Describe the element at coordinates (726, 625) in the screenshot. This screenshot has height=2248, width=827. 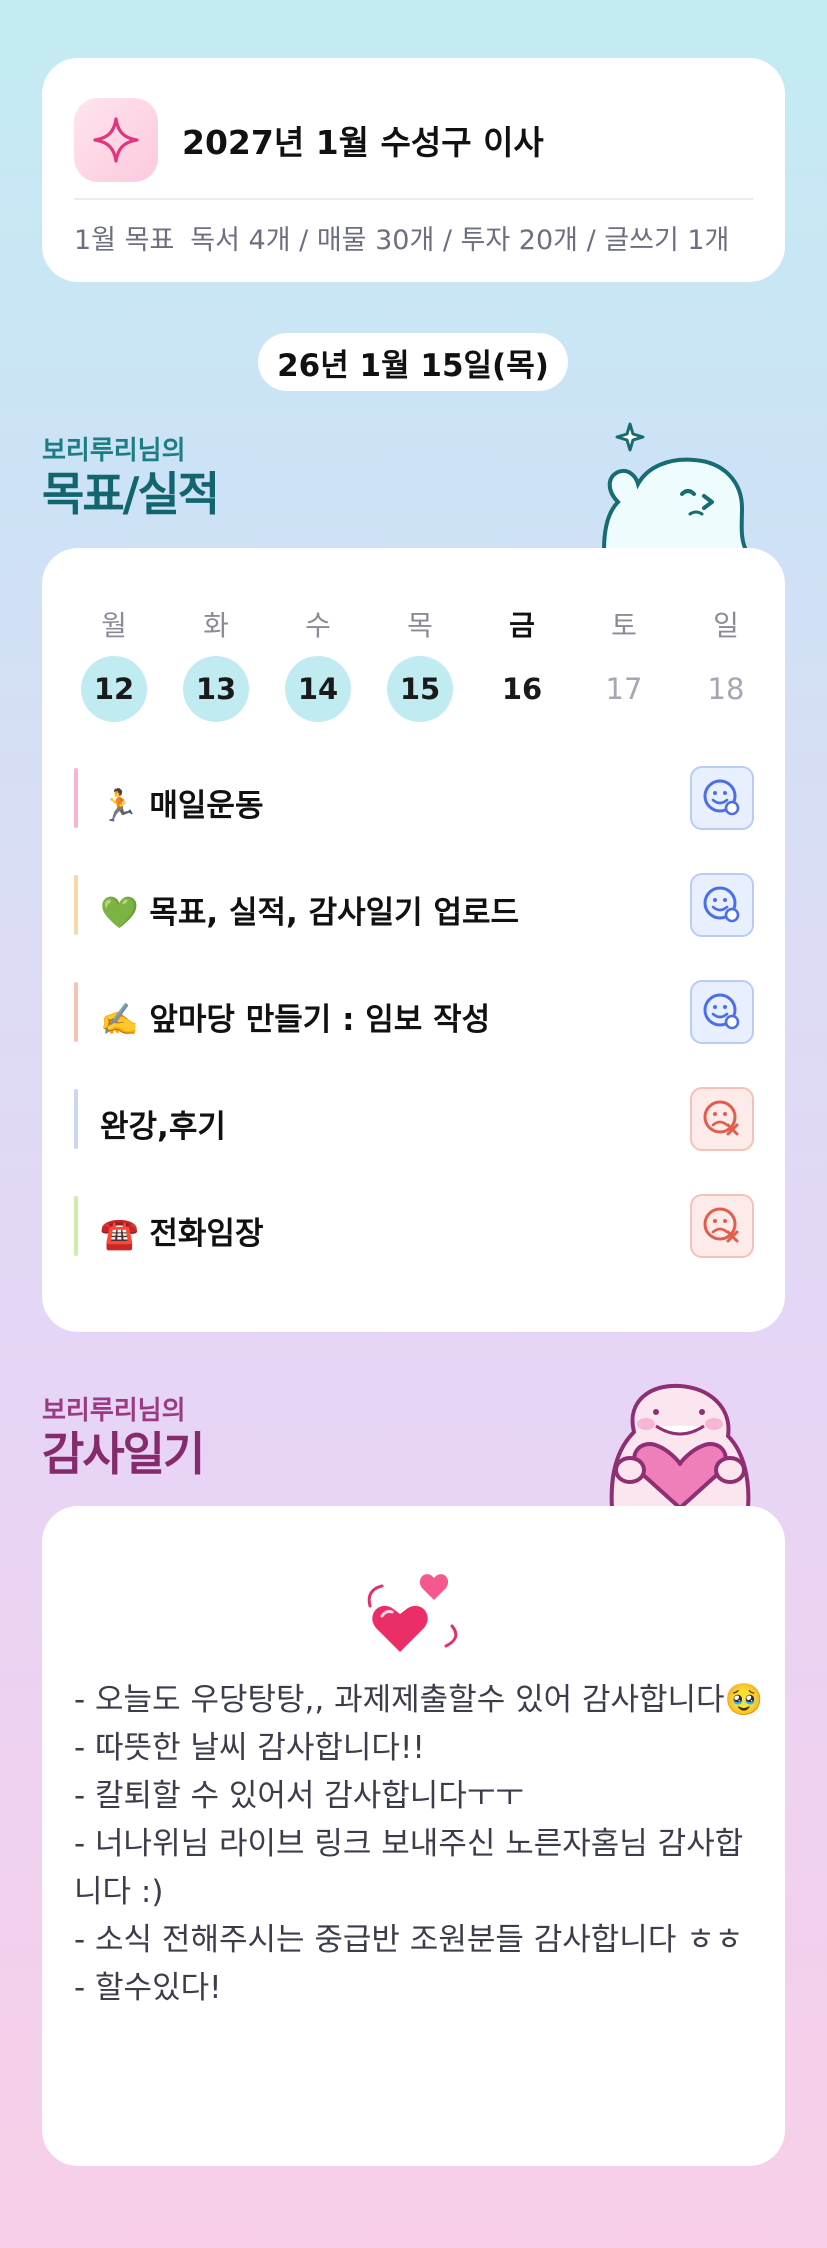
I see `weekday-sun: 일` at that location.